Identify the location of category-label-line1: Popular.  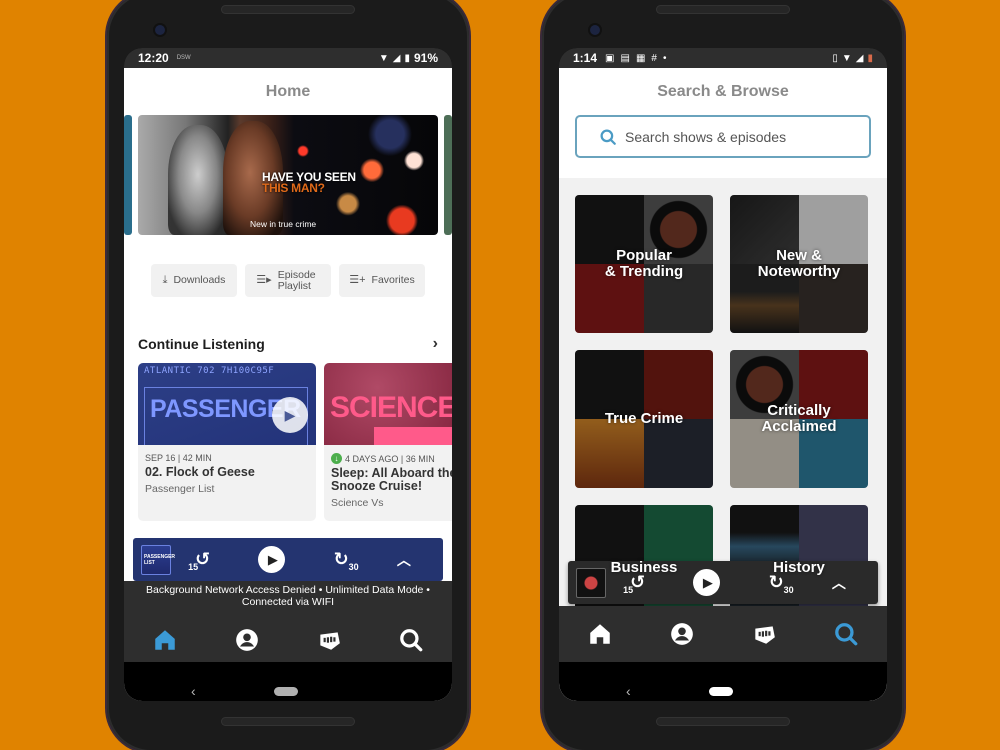
(644, 255).